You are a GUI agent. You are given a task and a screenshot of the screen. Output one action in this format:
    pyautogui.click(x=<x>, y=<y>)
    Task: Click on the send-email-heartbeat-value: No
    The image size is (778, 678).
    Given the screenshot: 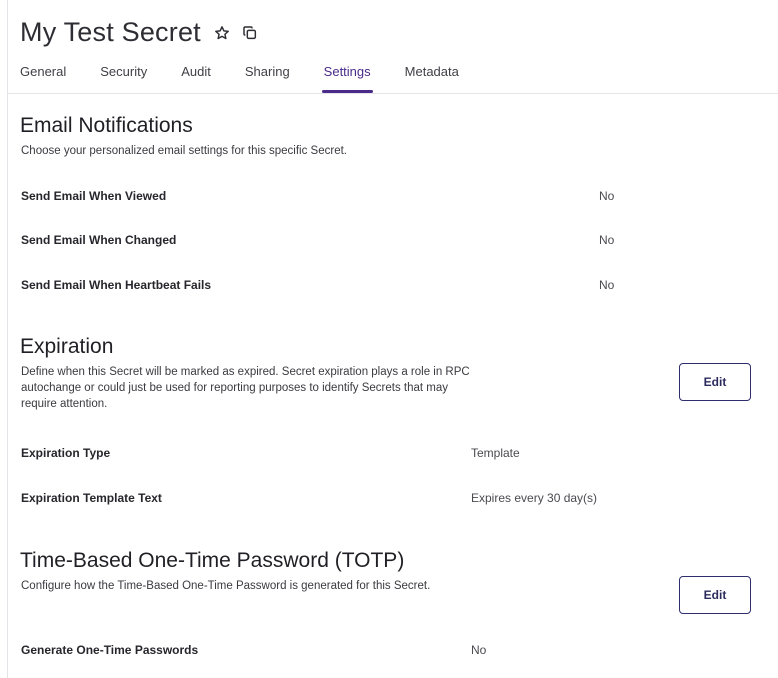 What is the action you would take?
    pyautogui.click(x=607, y=285)
    